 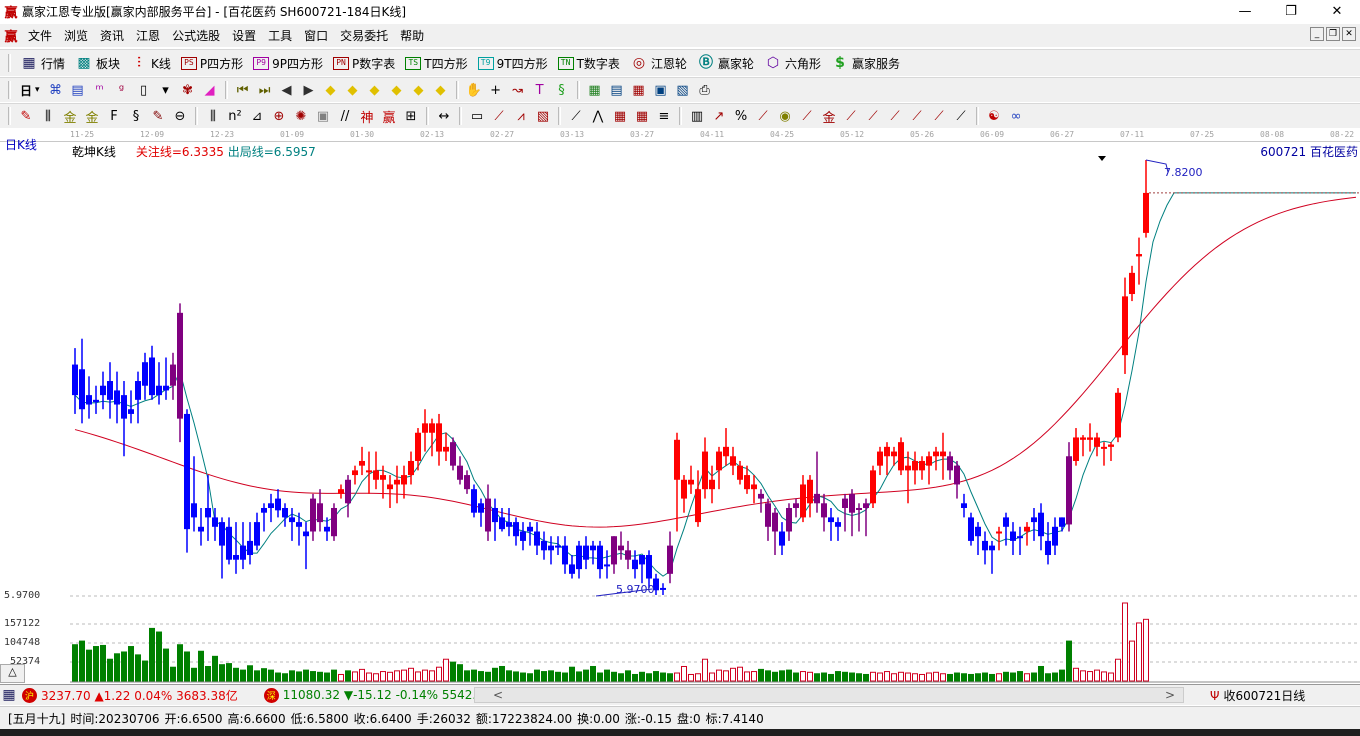 I want to click on hatch-icon: ≡, so click(x=664, y=116).